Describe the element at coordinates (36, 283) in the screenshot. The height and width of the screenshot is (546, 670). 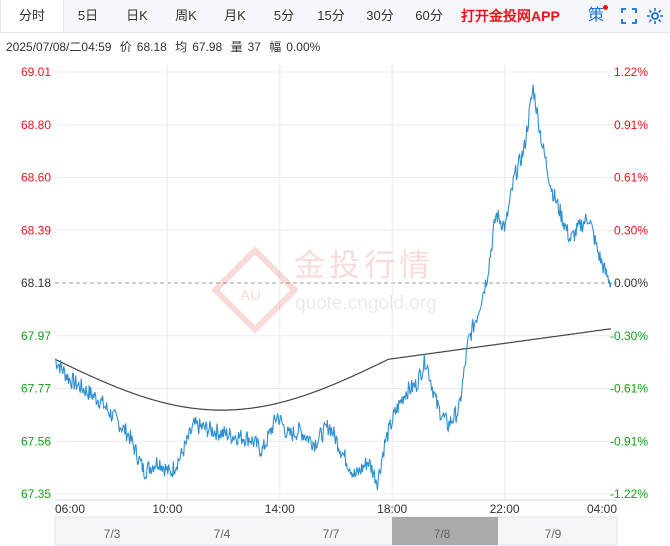
I see `y-tick-left: 68.18` at that location.